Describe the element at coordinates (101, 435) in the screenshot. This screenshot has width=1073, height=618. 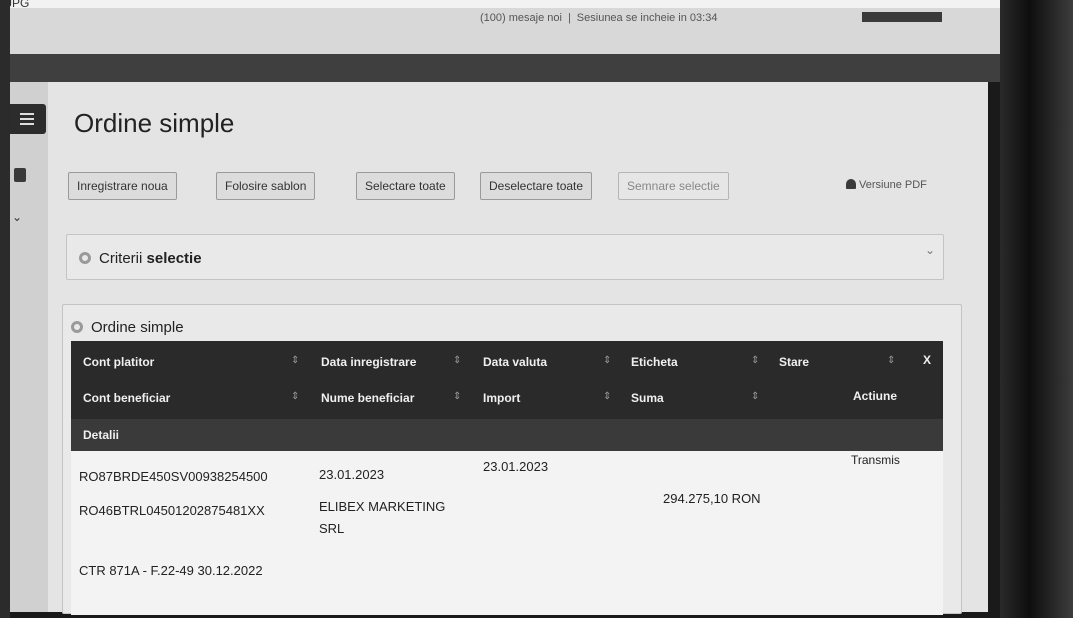
I see `col-detalii: Detalii` at that location.